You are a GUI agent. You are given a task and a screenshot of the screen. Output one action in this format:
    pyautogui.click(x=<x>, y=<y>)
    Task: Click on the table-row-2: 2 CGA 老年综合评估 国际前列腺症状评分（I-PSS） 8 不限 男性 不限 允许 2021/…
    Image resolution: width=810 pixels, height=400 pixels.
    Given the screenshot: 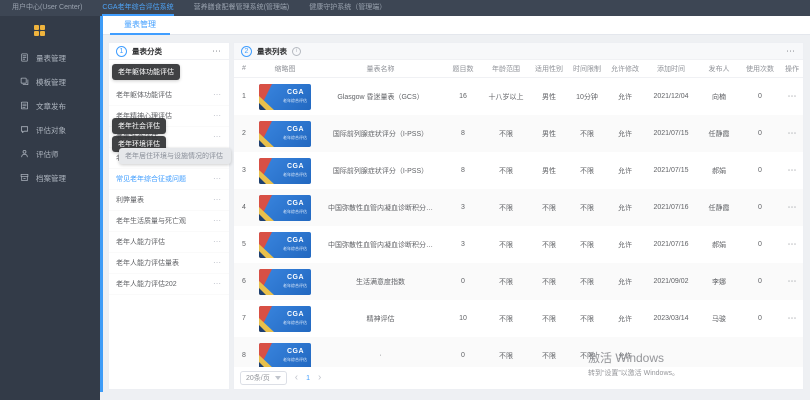 What is the action you would take?
    pyautogui.click(x=518, y=133)
    